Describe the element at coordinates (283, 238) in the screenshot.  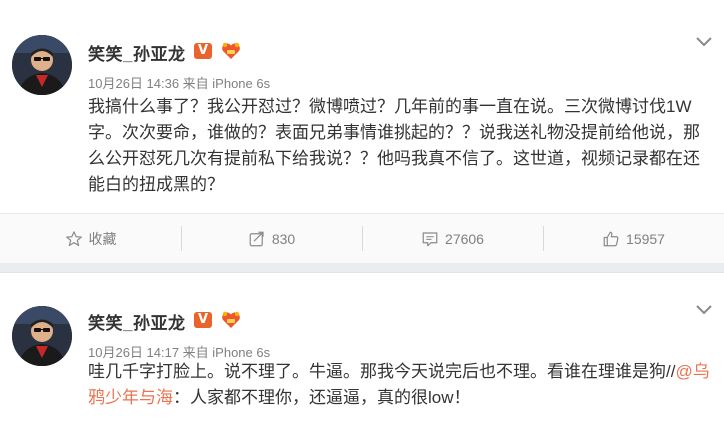
I see `repost-count: 830` at that location.